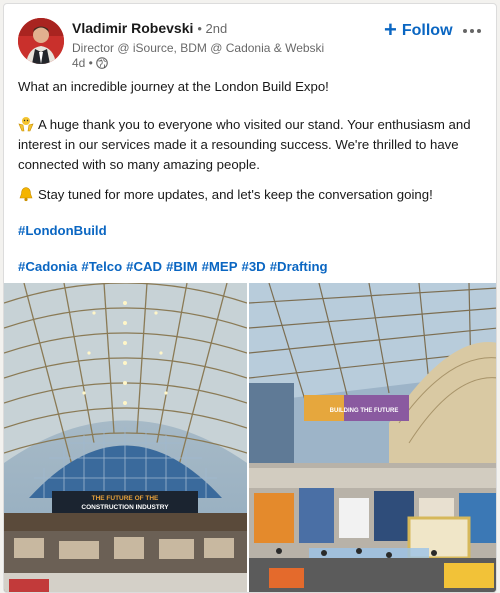  I want to click on bell-icon, so click(26, 194).